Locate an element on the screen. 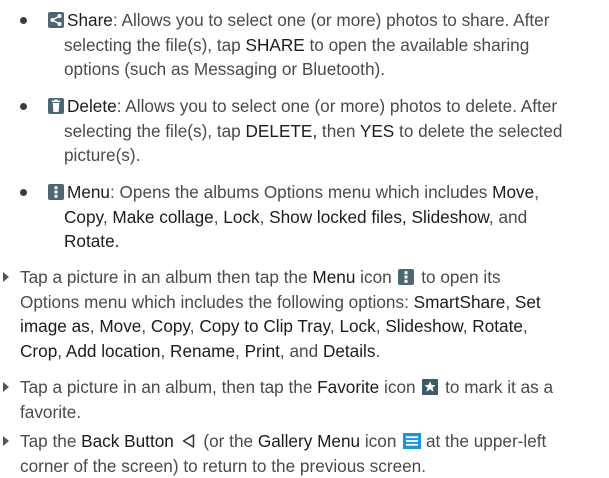  text-fragment: Tap a picture in an album, then tap the is located at coordinates (169, 387).